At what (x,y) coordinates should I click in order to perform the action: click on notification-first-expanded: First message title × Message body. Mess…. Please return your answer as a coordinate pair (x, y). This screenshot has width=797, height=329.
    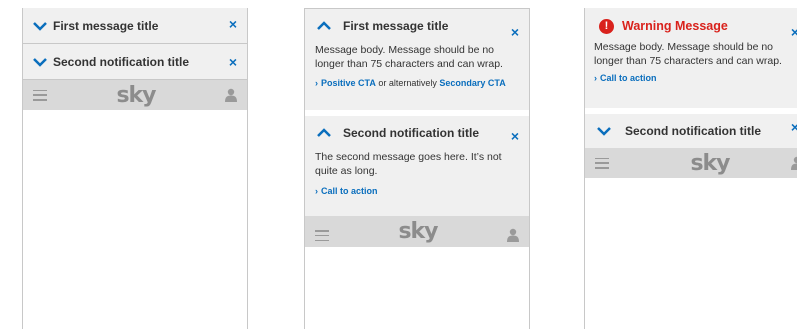
    Looking at the image, I should click on (417, 62).